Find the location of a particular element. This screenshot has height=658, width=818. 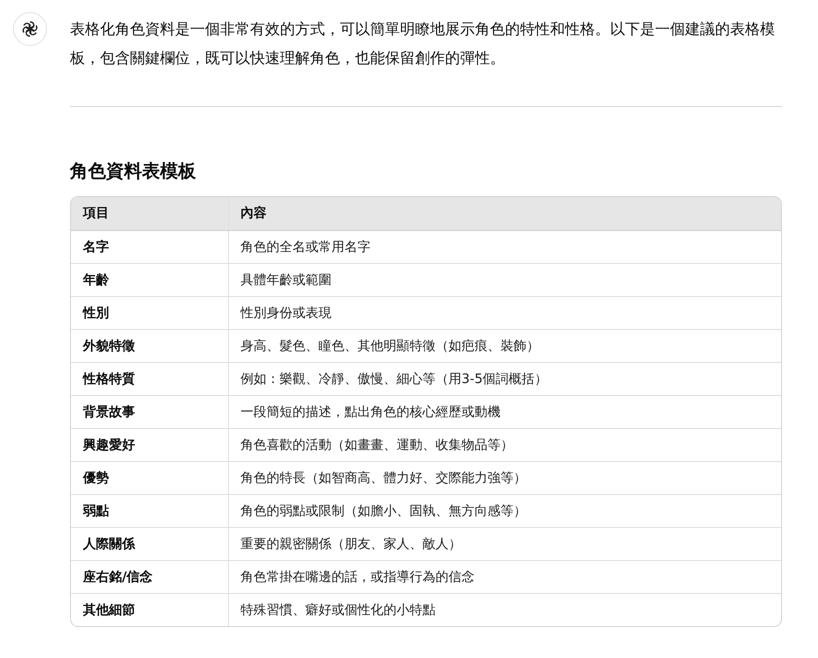

table-cell: 興趣愛好 is located at coordinates (149, 444).